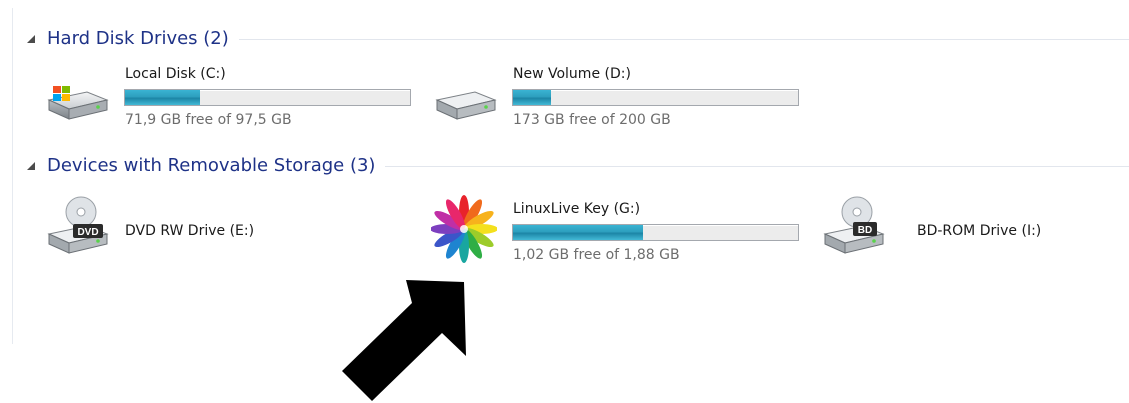 This screenshot has width=1129, height=403. I want to click on drive-name: Local Disk (C:), so click(175, 74).